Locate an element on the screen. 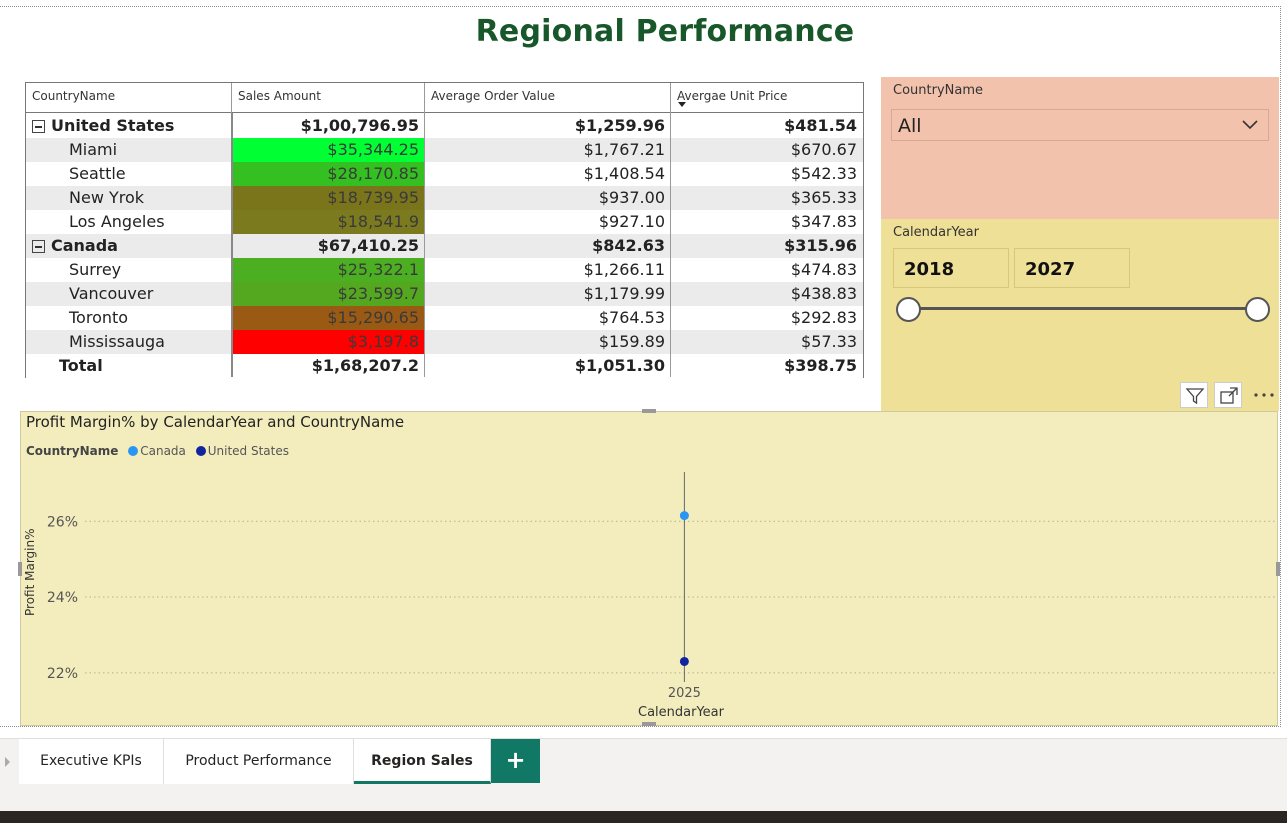 The image size is (1287, 823). table-row: New Yrok $18,739.95 $937.00 $365.33 is located at coordinates (444, 198).